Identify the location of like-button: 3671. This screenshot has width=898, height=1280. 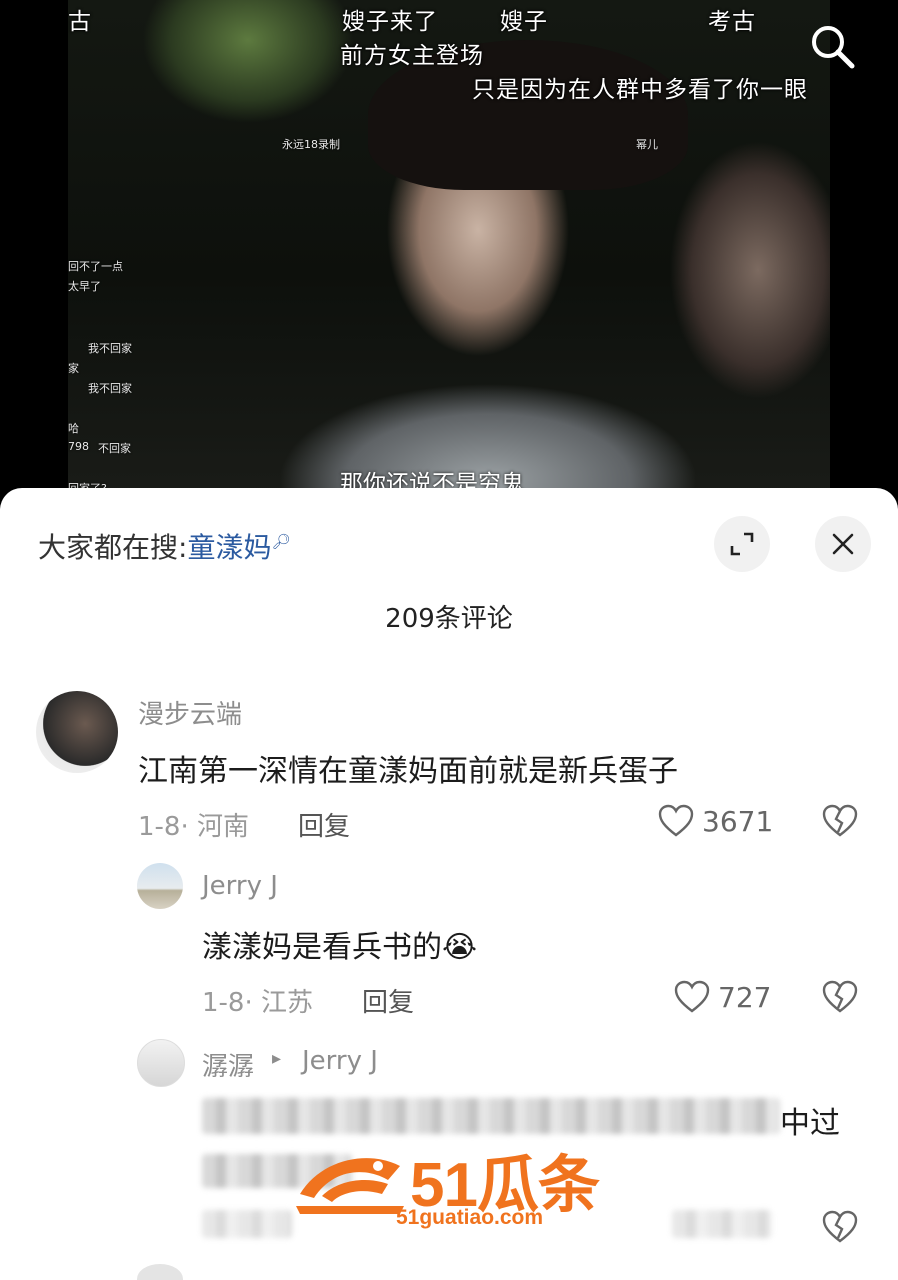
(715, 821).